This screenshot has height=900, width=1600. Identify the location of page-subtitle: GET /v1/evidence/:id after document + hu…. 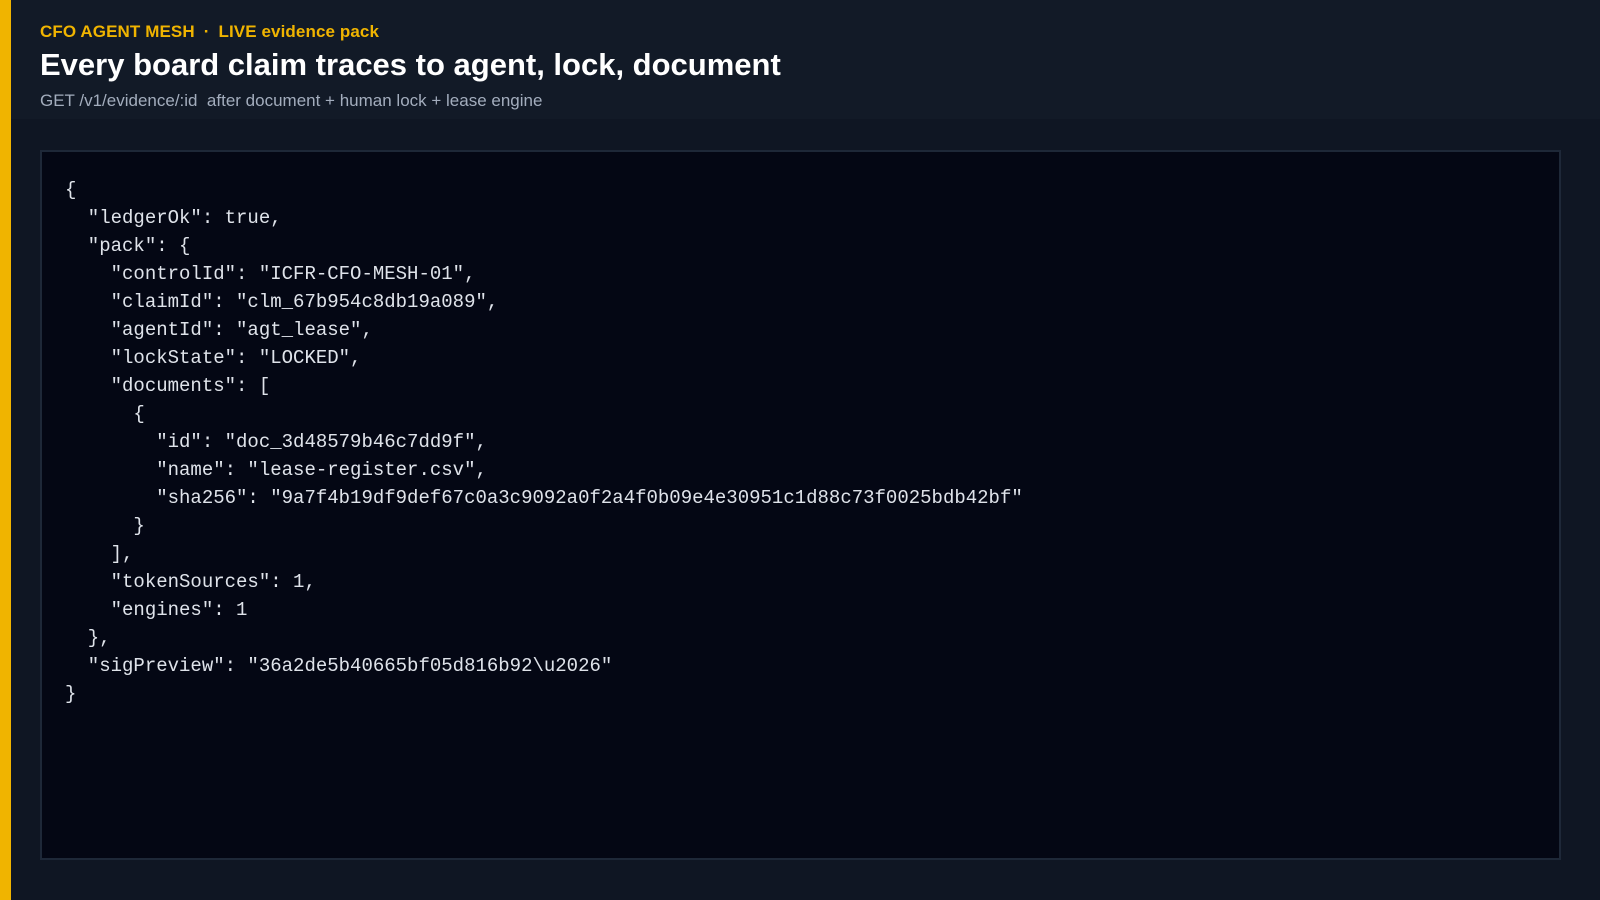
(291, 100).